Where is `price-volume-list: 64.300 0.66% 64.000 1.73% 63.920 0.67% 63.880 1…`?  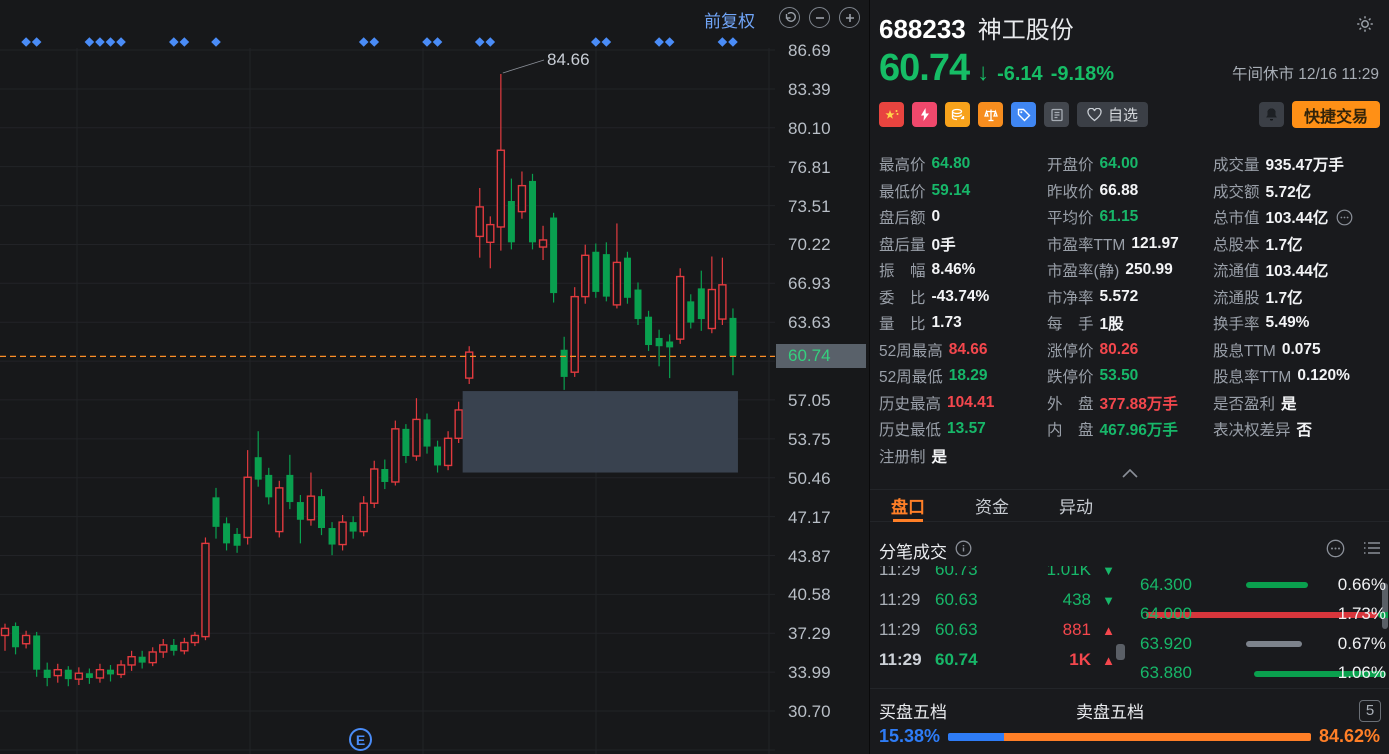 price-volume-list: 64.300 0.66% 64.000 1.73% 63.920 0.67% 63.880 1… is located at coordinates (1262, 627).